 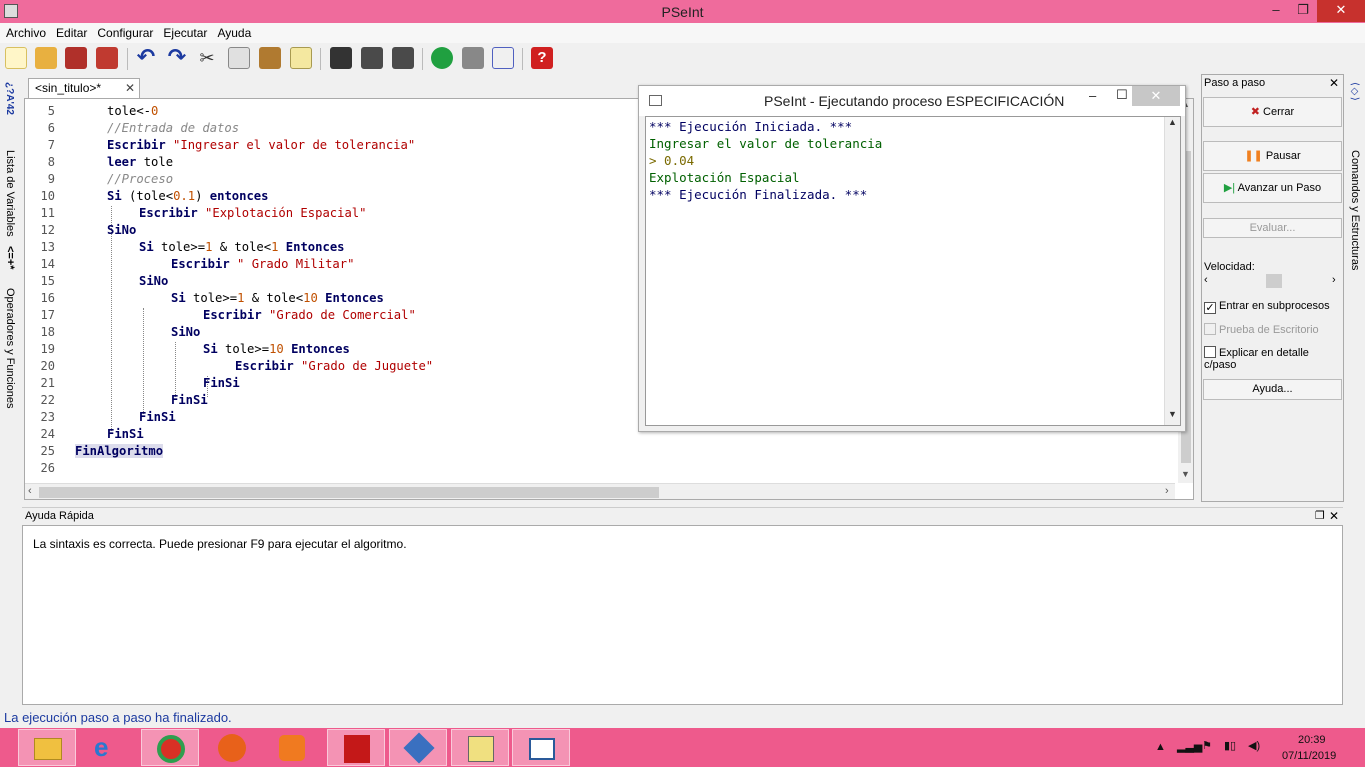 I want to click on git-icon, so click(x=418, y=747).